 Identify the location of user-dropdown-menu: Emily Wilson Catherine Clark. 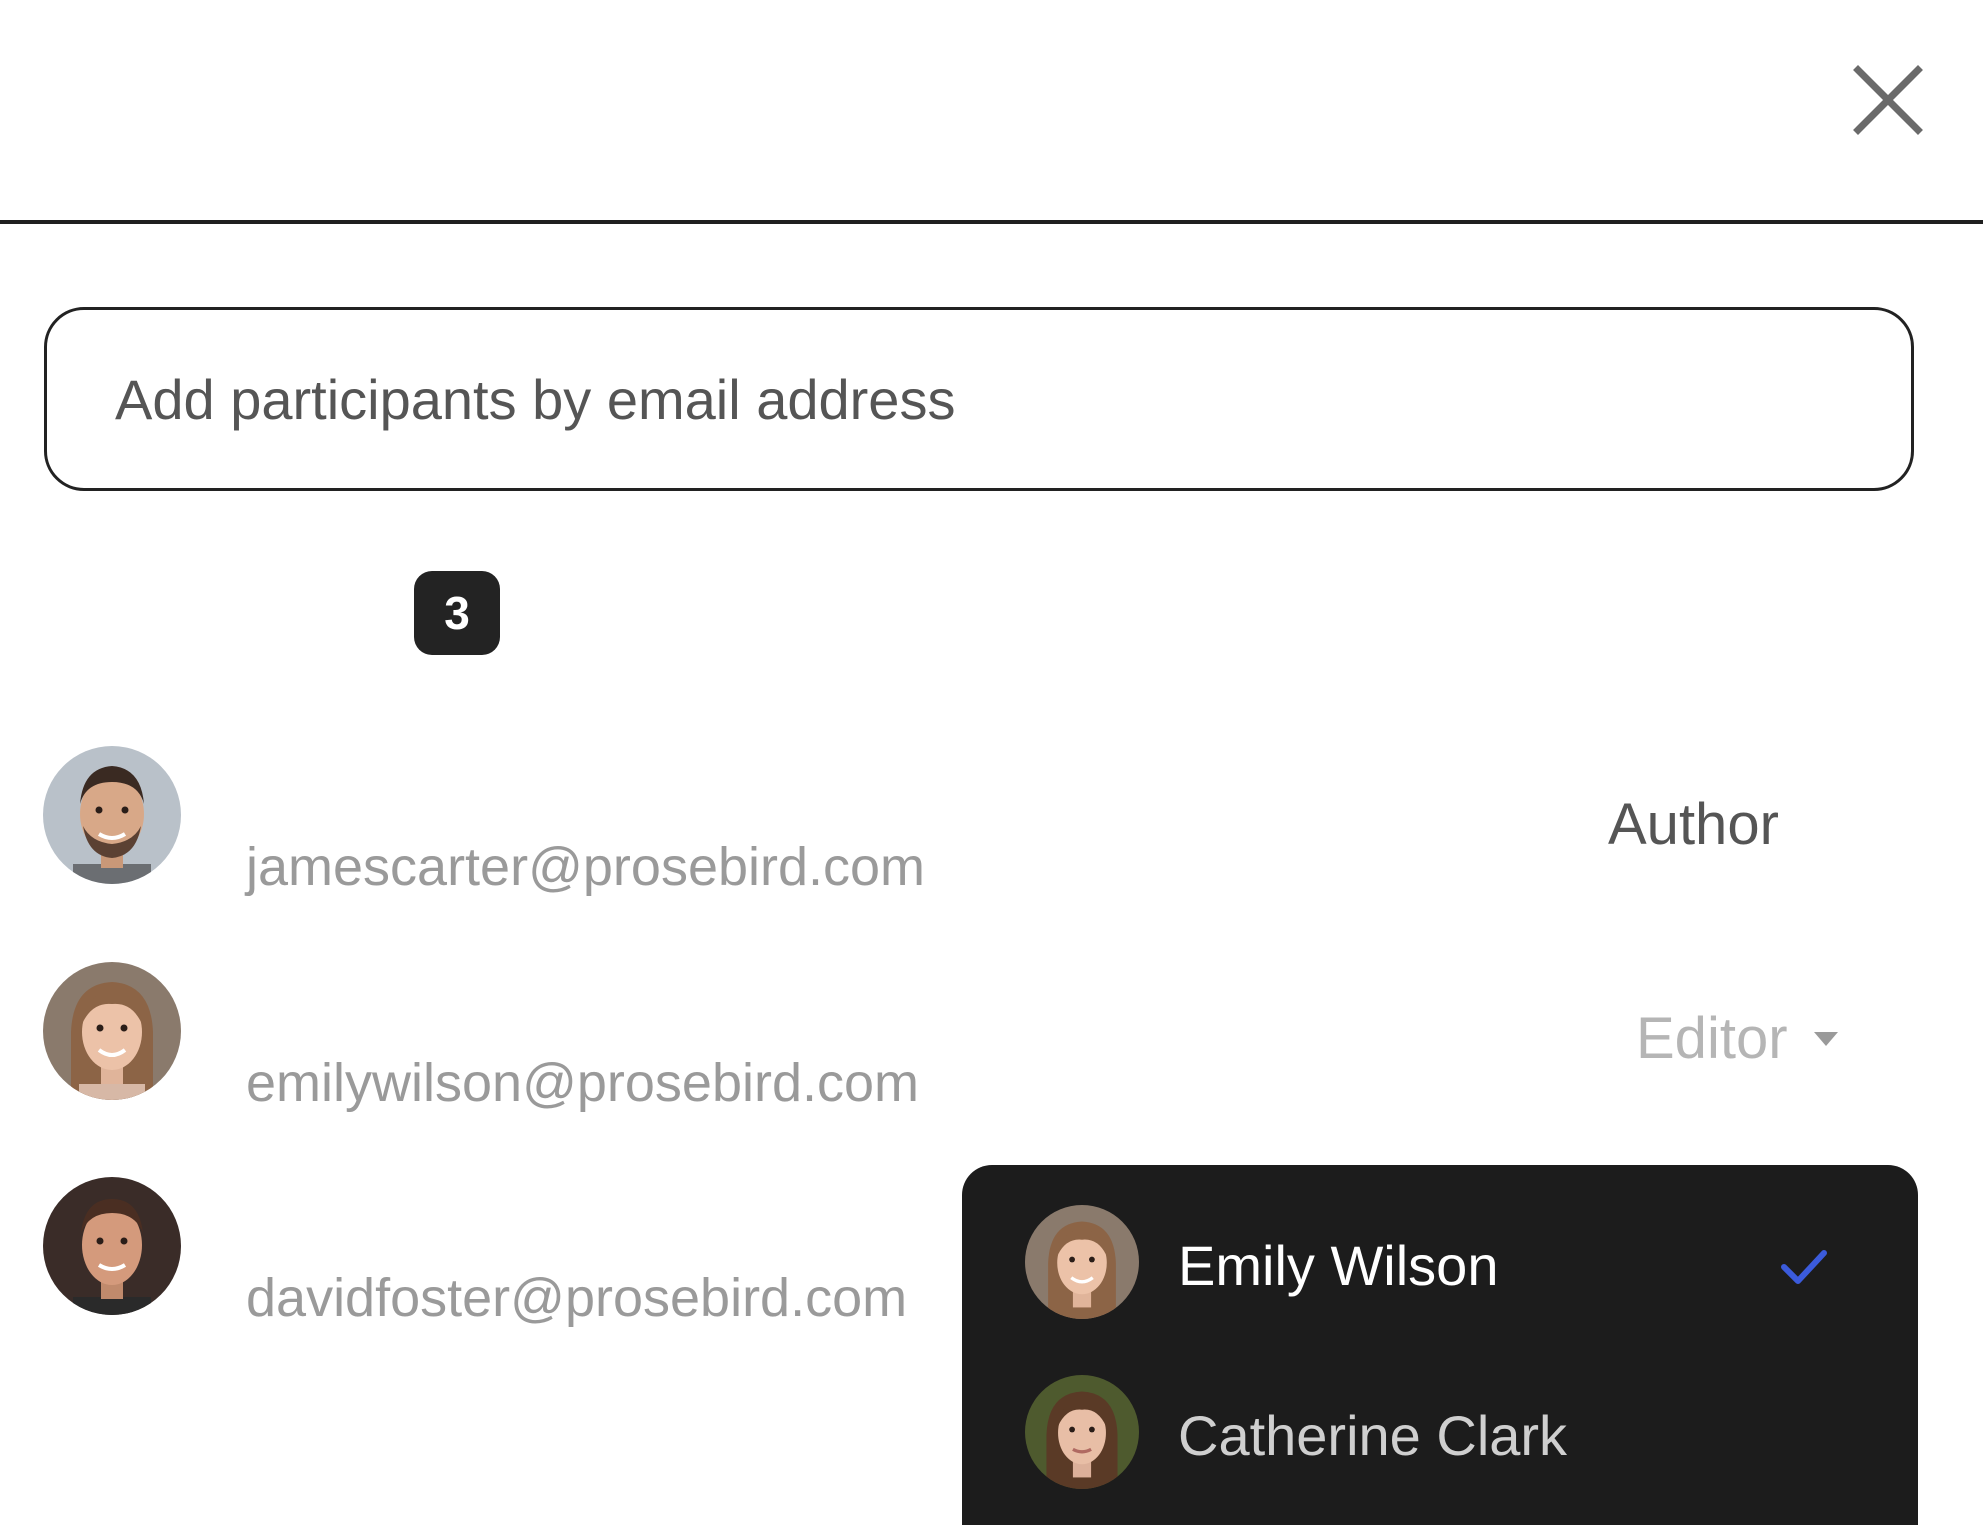
(1440, 1345).